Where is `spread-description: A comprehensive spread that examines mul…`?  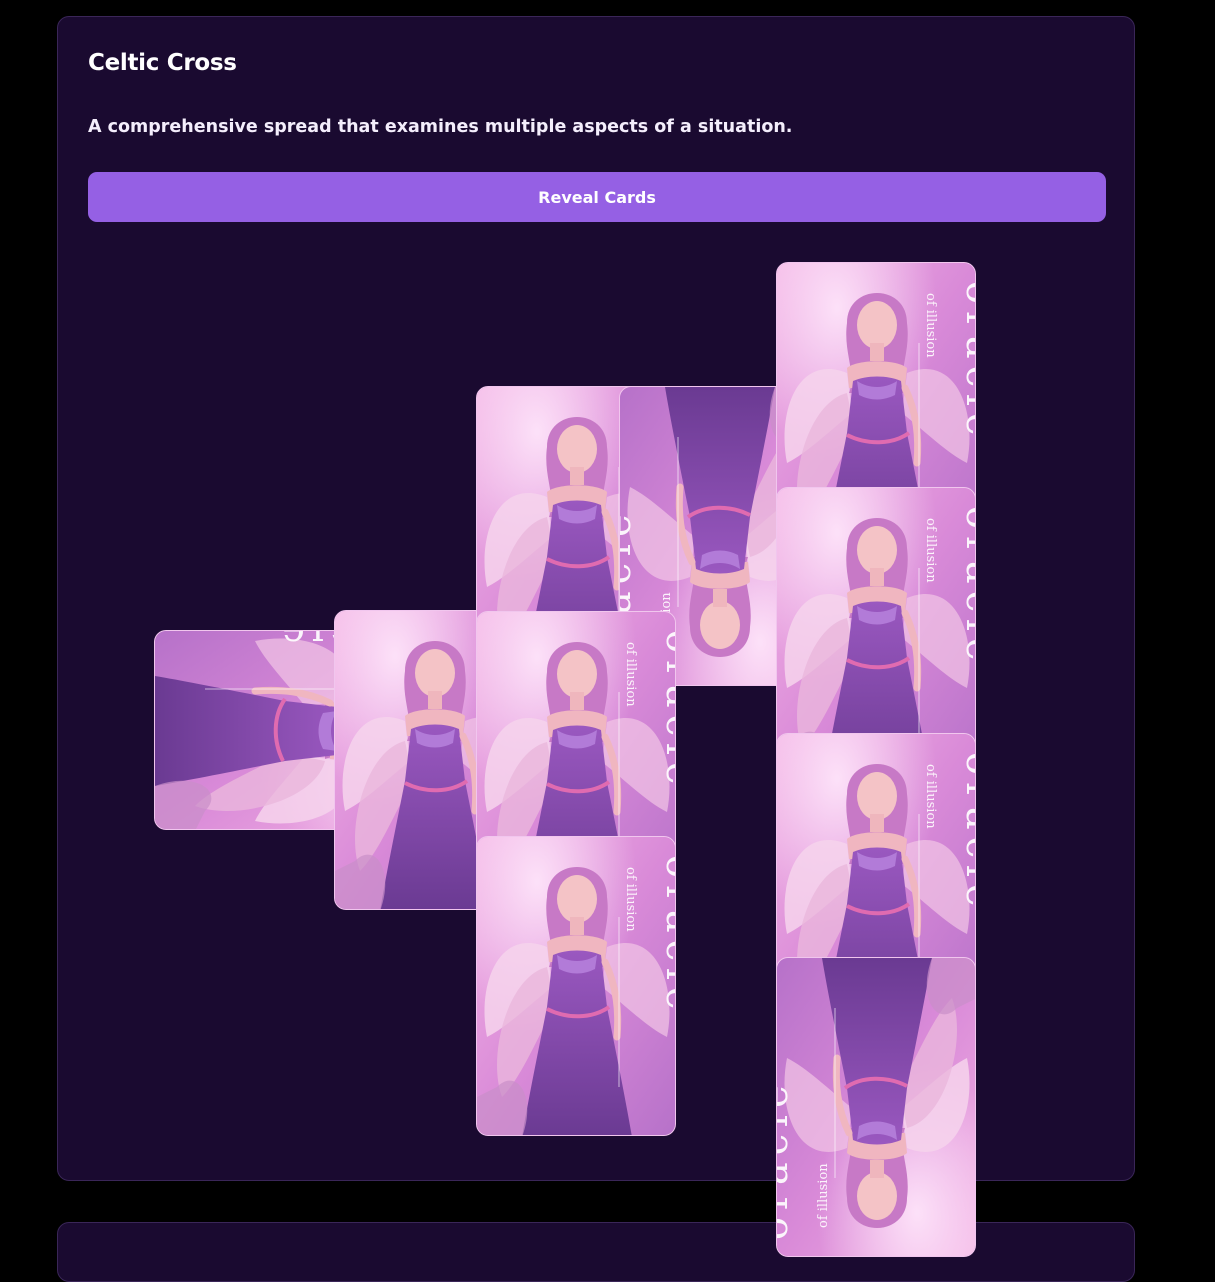
spread-description: A comprehensive spread that examines mul… is located at coordinates (440, 127).